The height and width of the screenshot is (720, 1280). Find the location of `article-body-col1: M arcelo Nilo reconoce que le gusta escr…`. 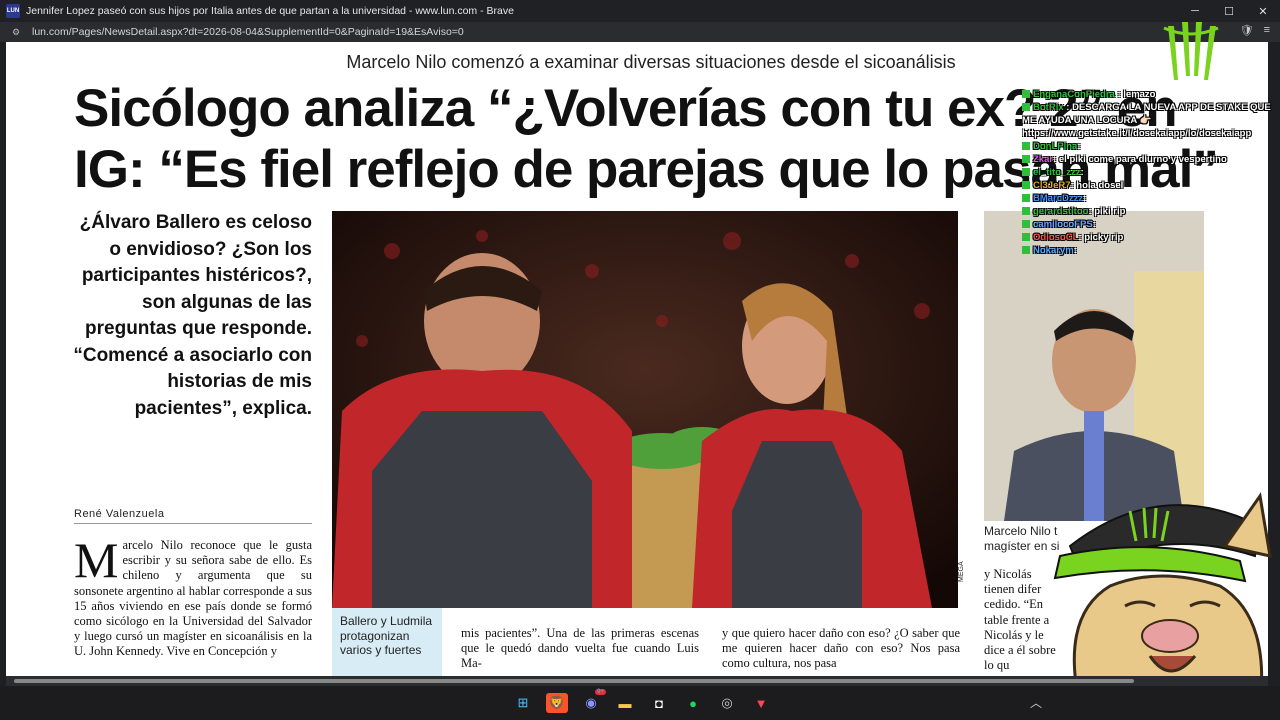

article-body-col1: M arcelo Nilo reconoce que le gusta escr… is located at coordinates (193, 596).